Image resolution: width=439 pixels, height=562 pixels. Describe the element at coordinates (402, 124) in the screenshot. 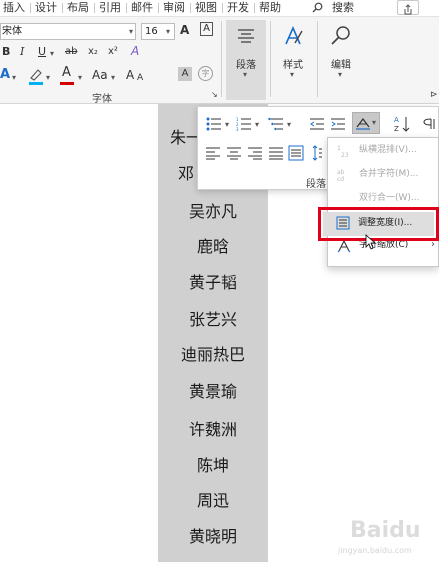

I see `sort-icon: A Z` at that location.